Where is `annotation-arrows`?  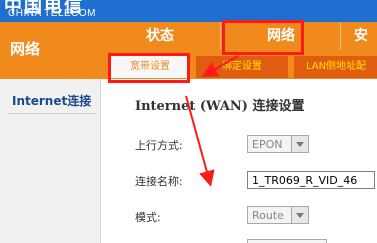
annotation-arrows is located at coordinates (212, 121).